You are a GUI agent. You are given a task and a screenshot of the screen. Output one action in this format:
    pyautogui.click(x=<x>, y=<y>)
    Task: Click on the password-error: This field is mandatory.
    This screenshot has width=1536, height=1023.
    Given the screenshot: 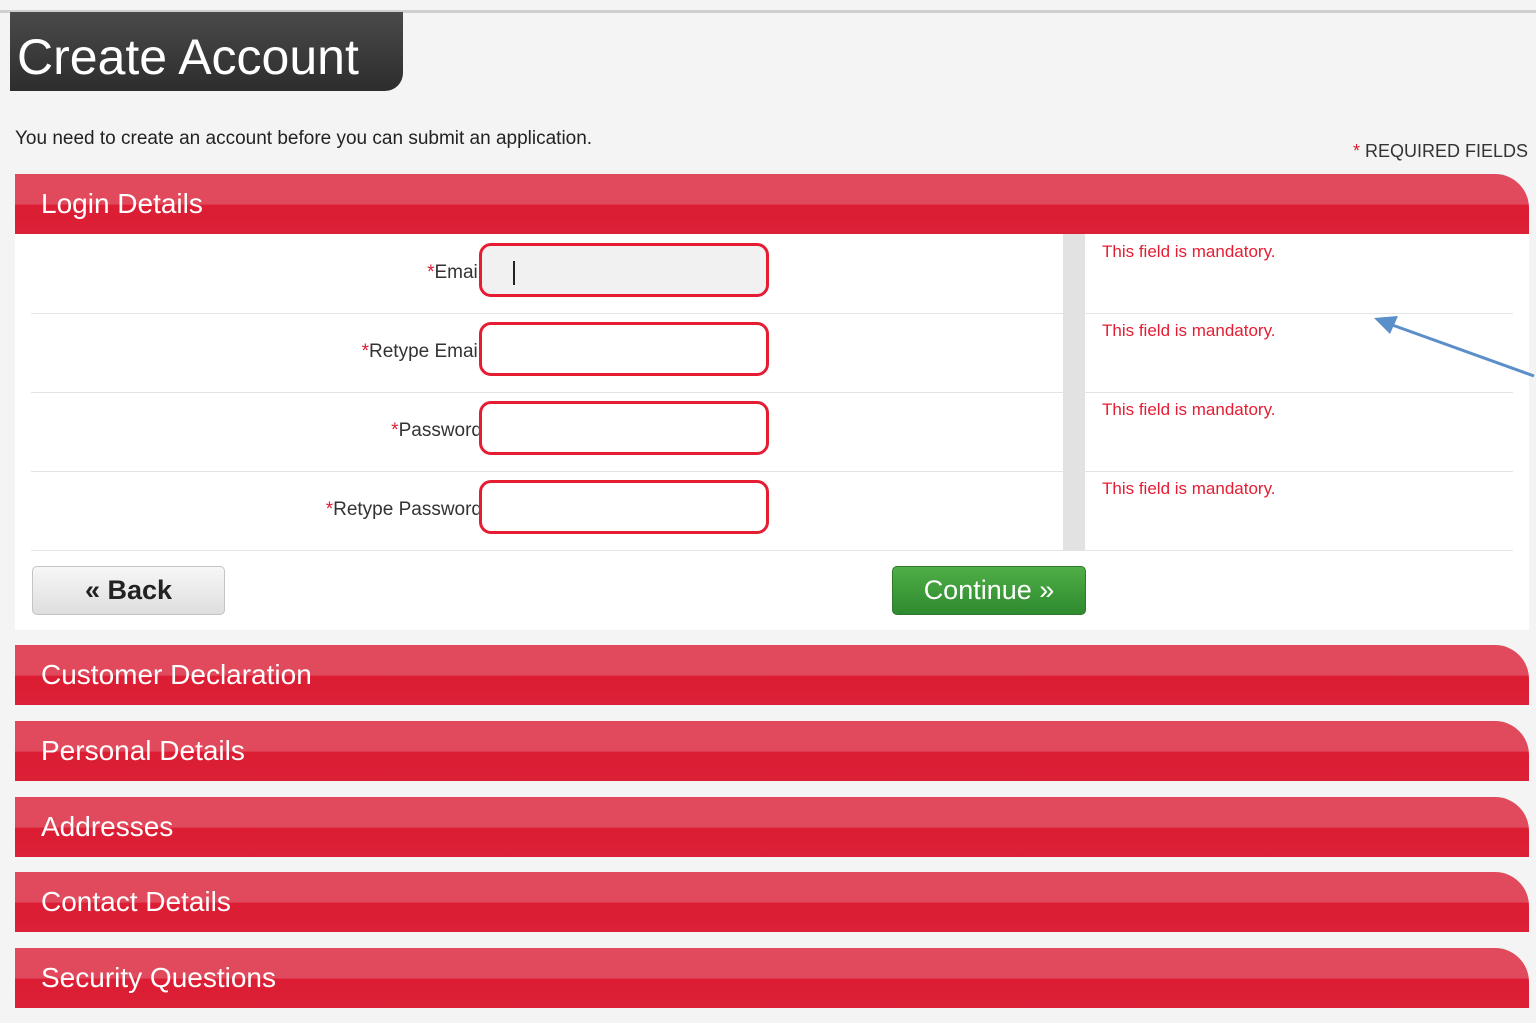 What is the action you would take?
    pyautogui.click(x=1189, y=409)
    